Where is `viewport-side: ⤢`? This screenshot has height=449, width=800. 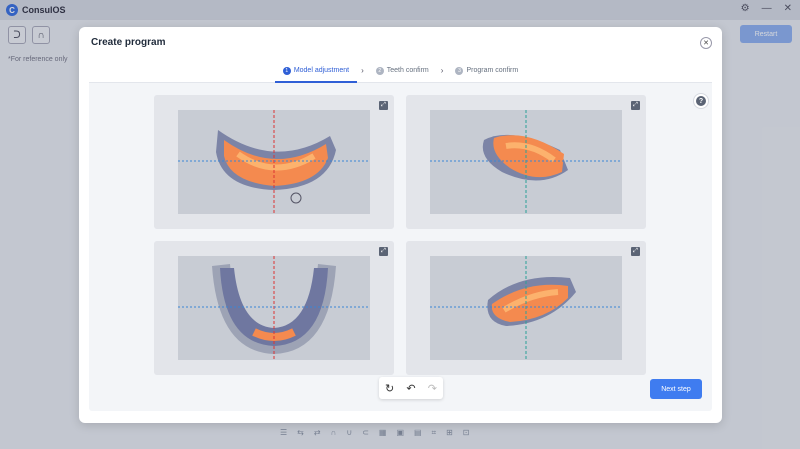
viewport-side: ⤢ is located at coordinates (526, 162).